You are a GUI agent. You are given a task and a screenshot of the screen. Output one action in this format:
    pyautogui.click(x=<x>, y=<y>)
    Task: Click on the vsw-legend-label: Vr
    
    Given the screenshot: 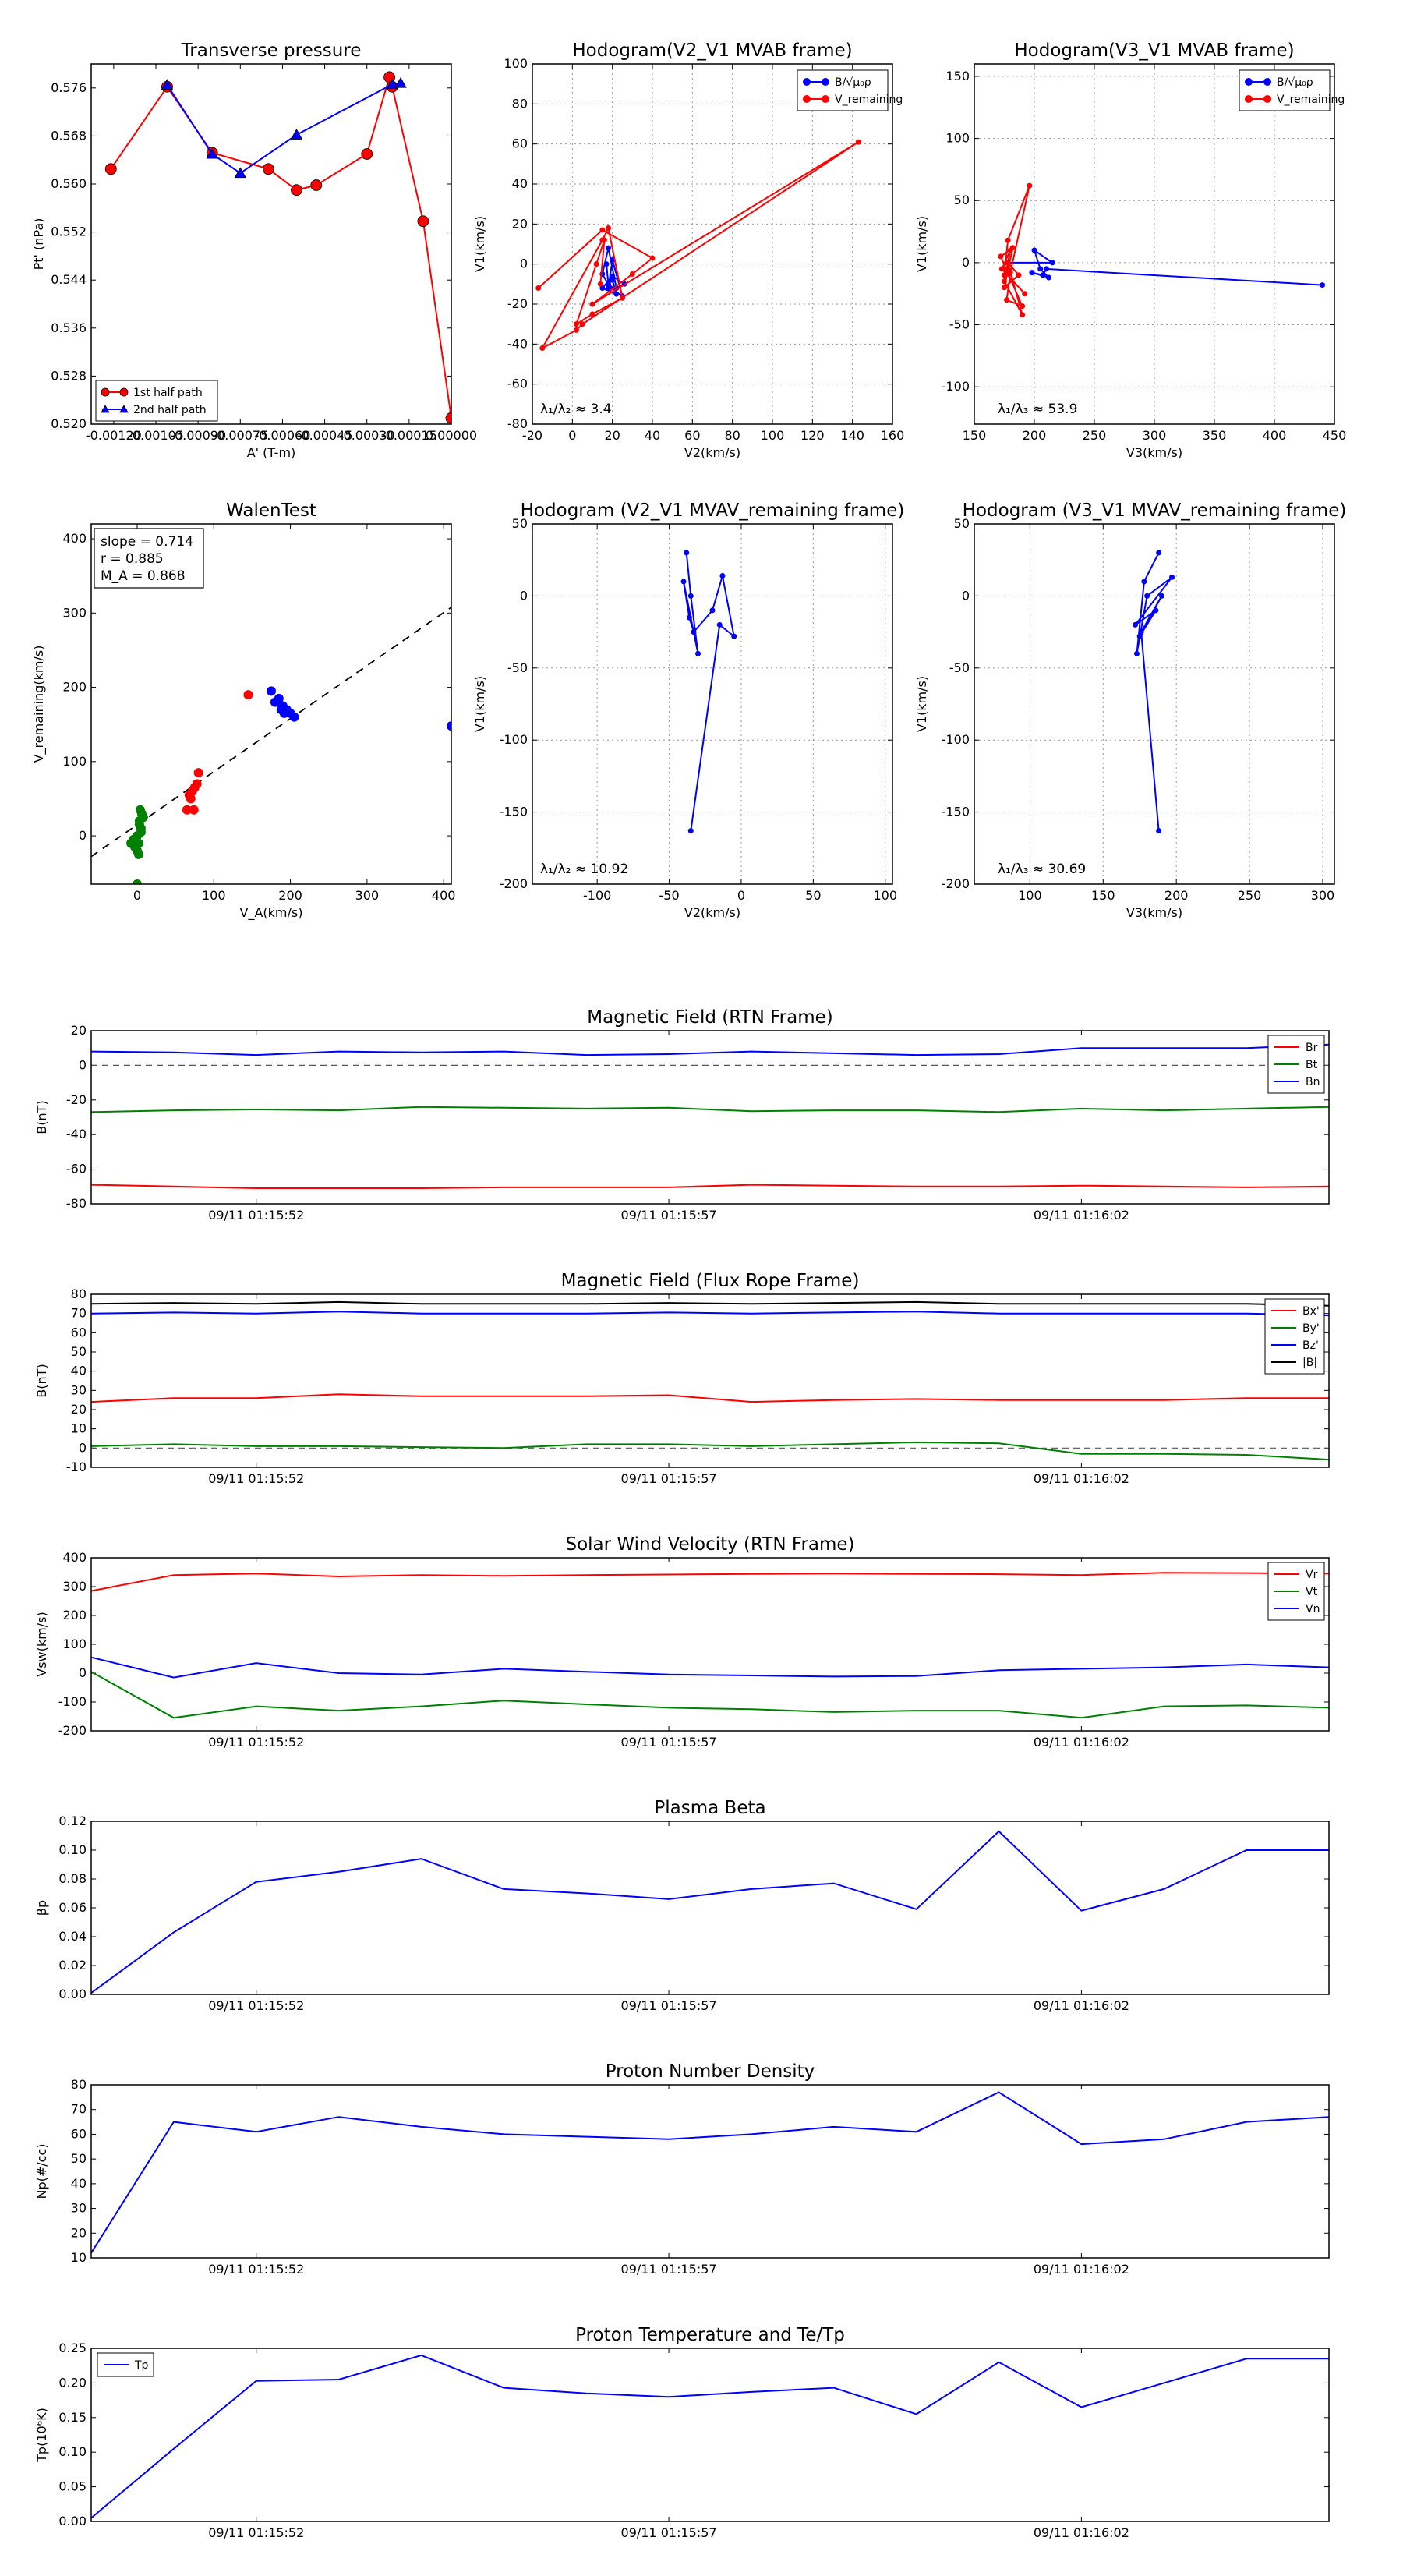 What is the action you would take?
    pyautogui.click(x=1312, y=1575)
    